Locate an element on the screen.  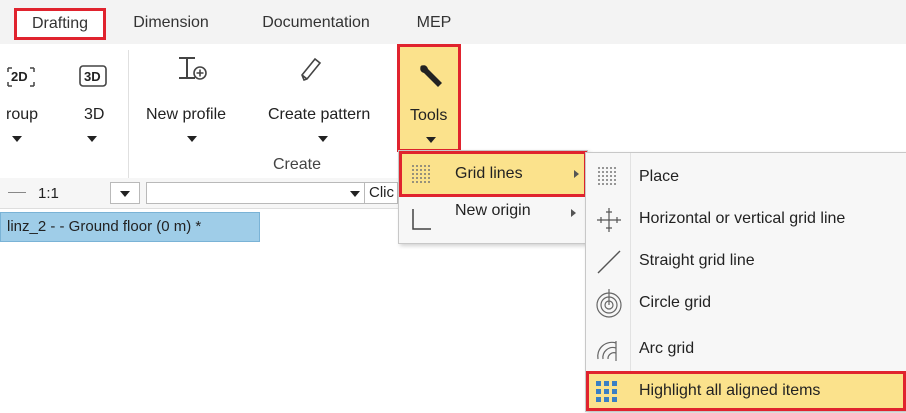
tab-drafting: Drafting is located at coordinates (60, 24).